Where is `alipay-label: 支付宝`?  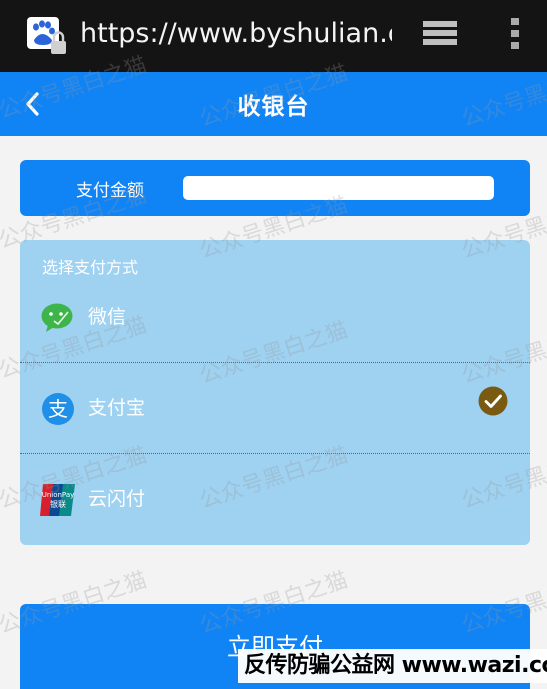
alipay-label: 支付宝 is located at coordinates (117, 408).